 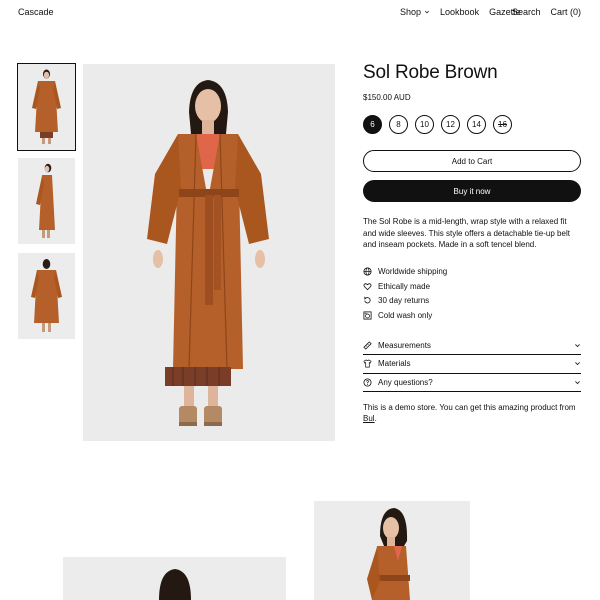 What do you see at coordinates (367, 300) in the screenshot?
I see `return-icon` at bounding box center [367, 300].